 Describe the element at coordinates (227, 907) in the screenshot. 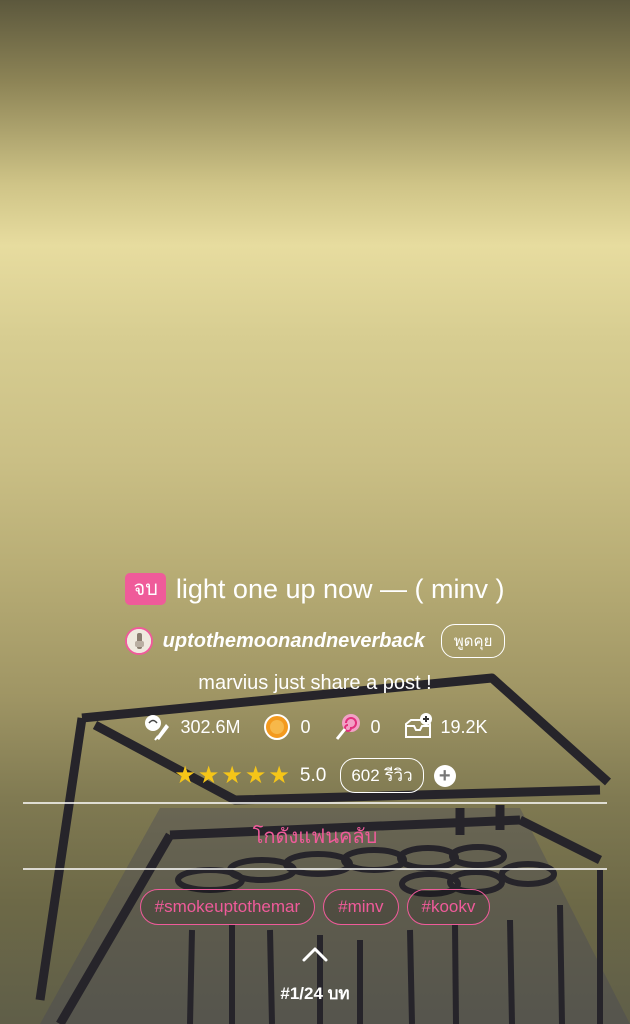

I see `tag-smokeuptothemar: #smokeuptothemar` at that location.